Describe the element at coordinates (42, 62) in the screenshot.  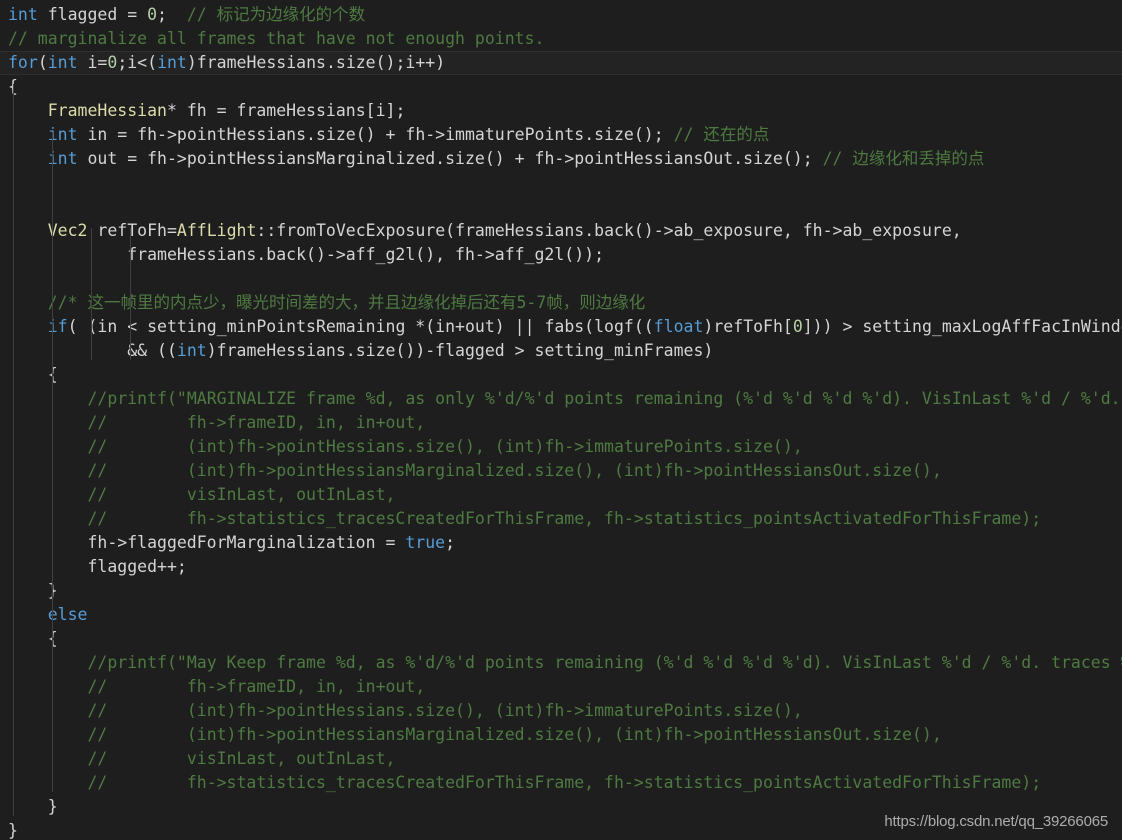
I see `code-token: (` at that location.